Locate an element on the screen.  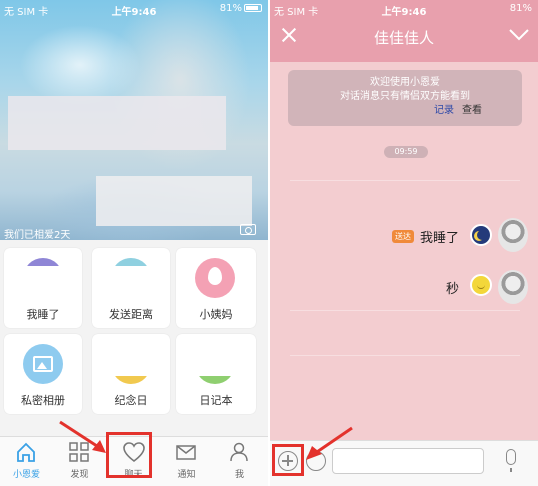
tab-notifications: 通知 is located at coordinates (186, 461).